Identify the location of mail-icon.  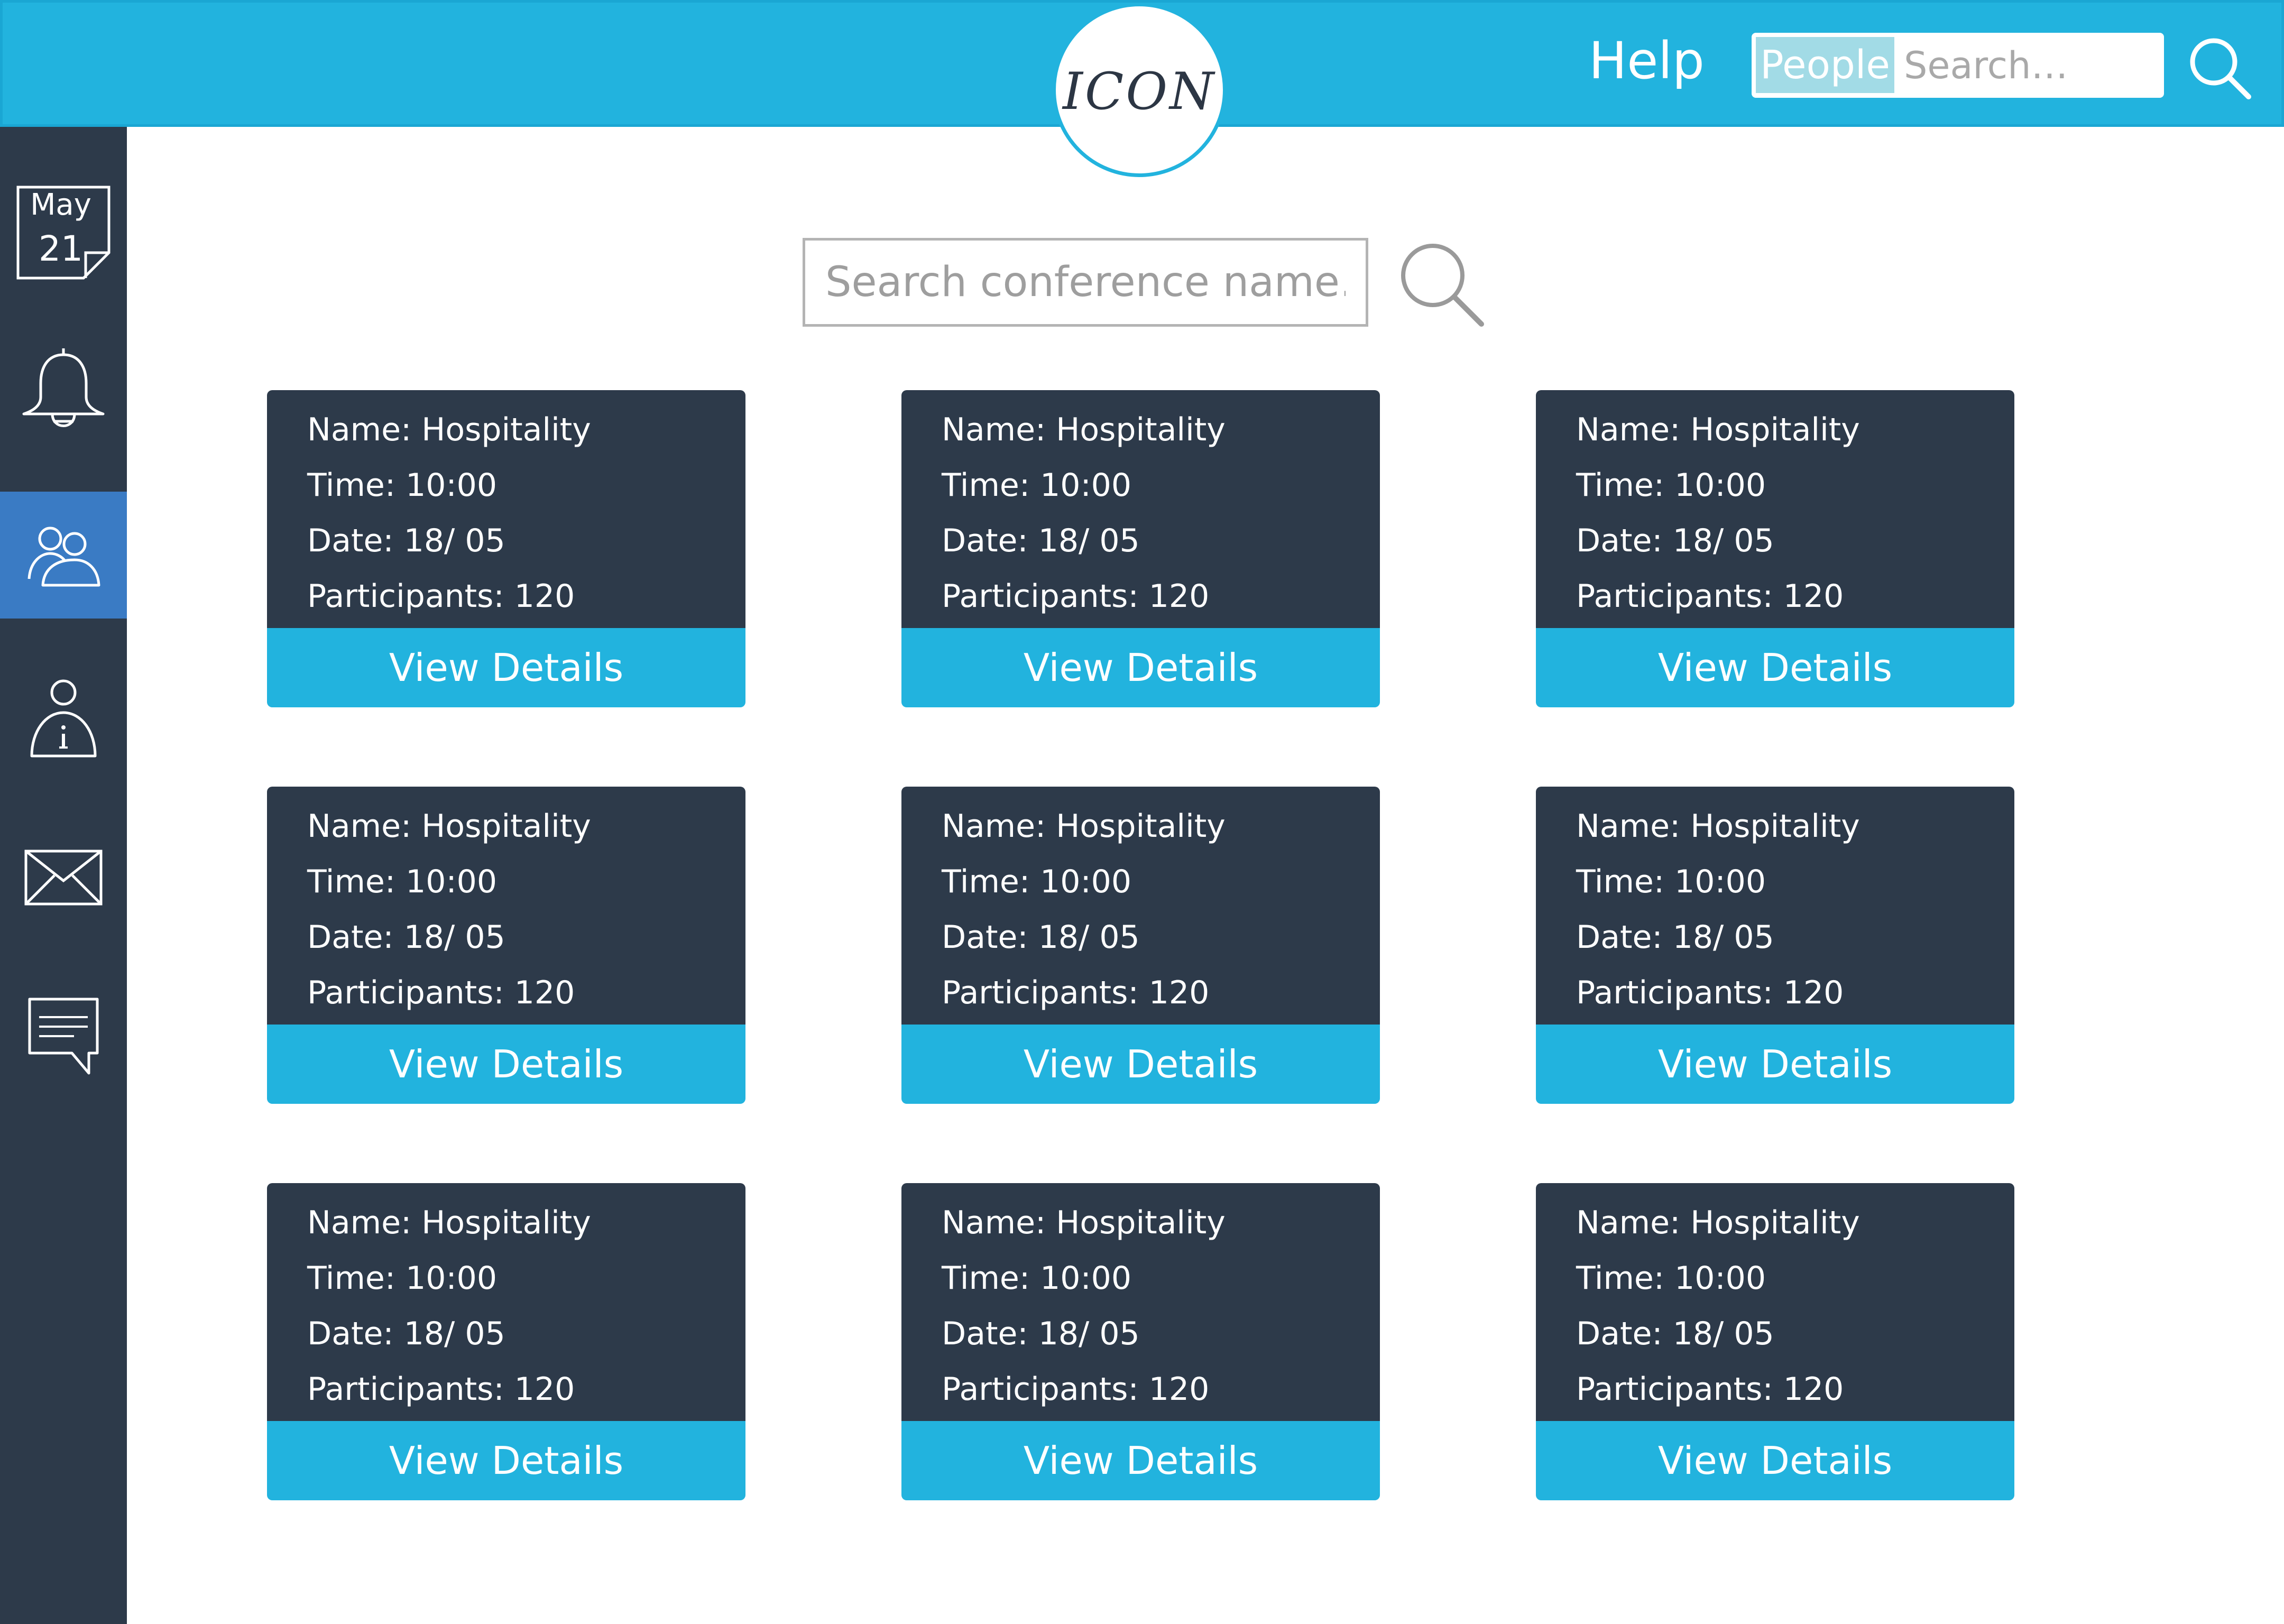
(63, 878).